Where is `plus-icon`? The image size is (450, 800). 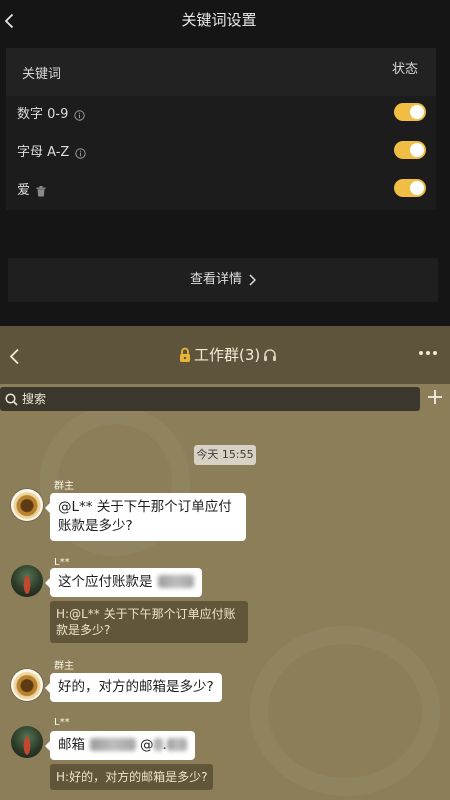
plus-icon is located at coordinates (435, 397).